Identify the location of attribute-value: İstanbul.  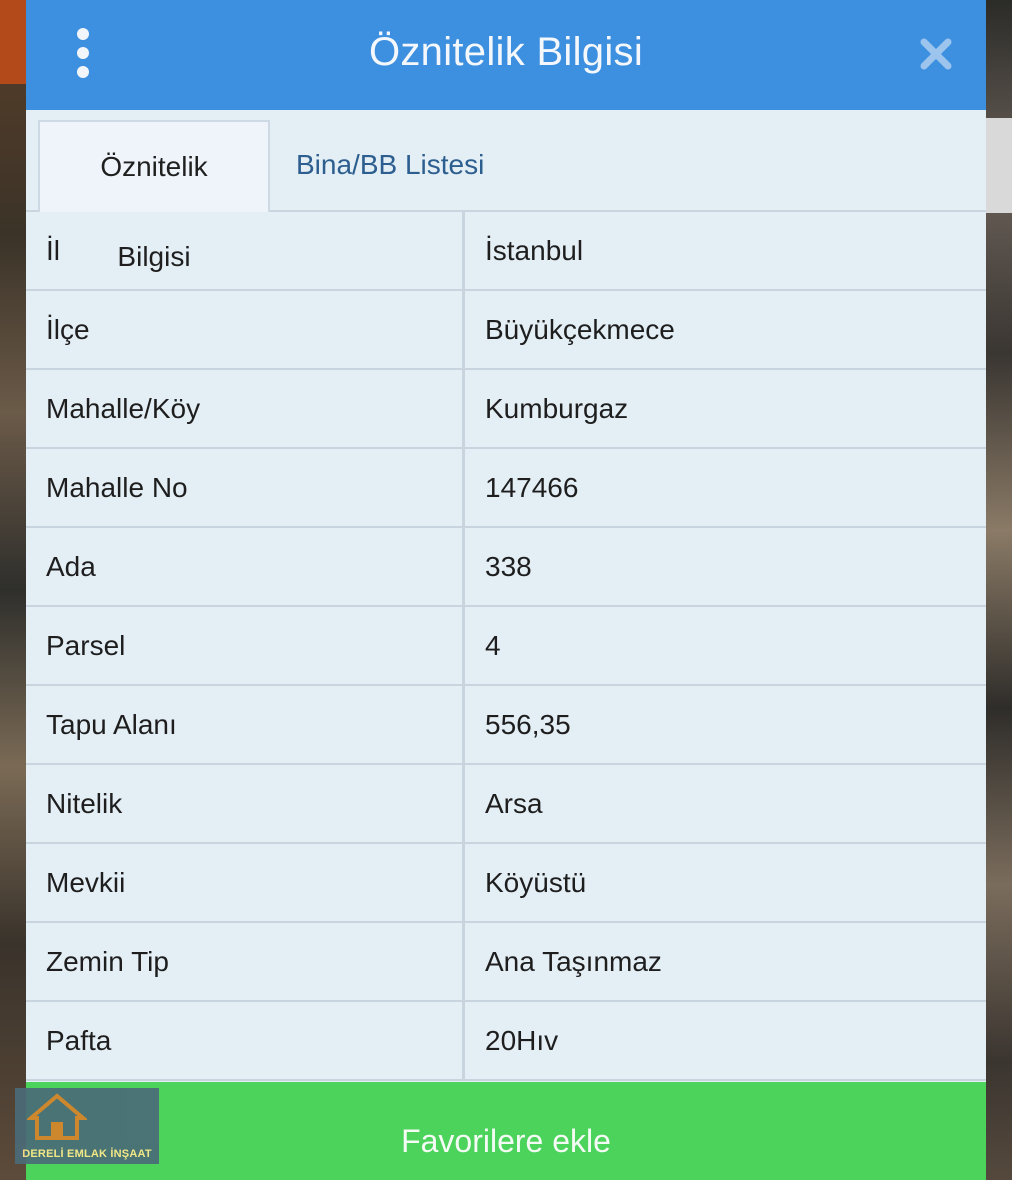
(534, 250).